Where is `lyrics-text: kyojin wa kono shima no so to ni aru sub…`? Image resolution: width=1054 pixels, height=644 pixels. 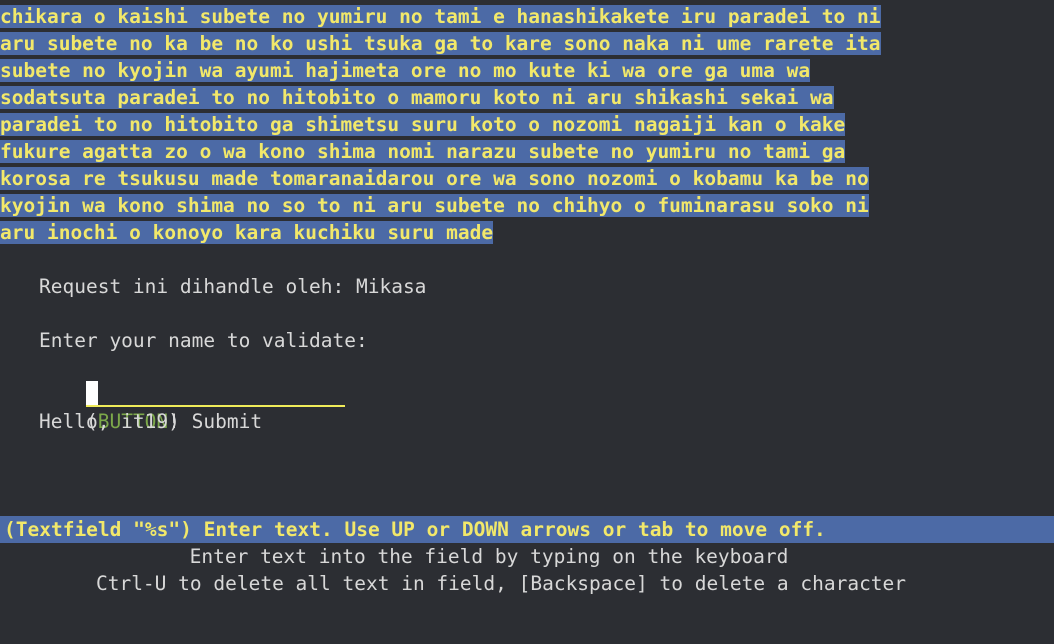
lyrics-text: kyojin wa kono shima no so to ni aru sub… is located at coordinates (434, 205).